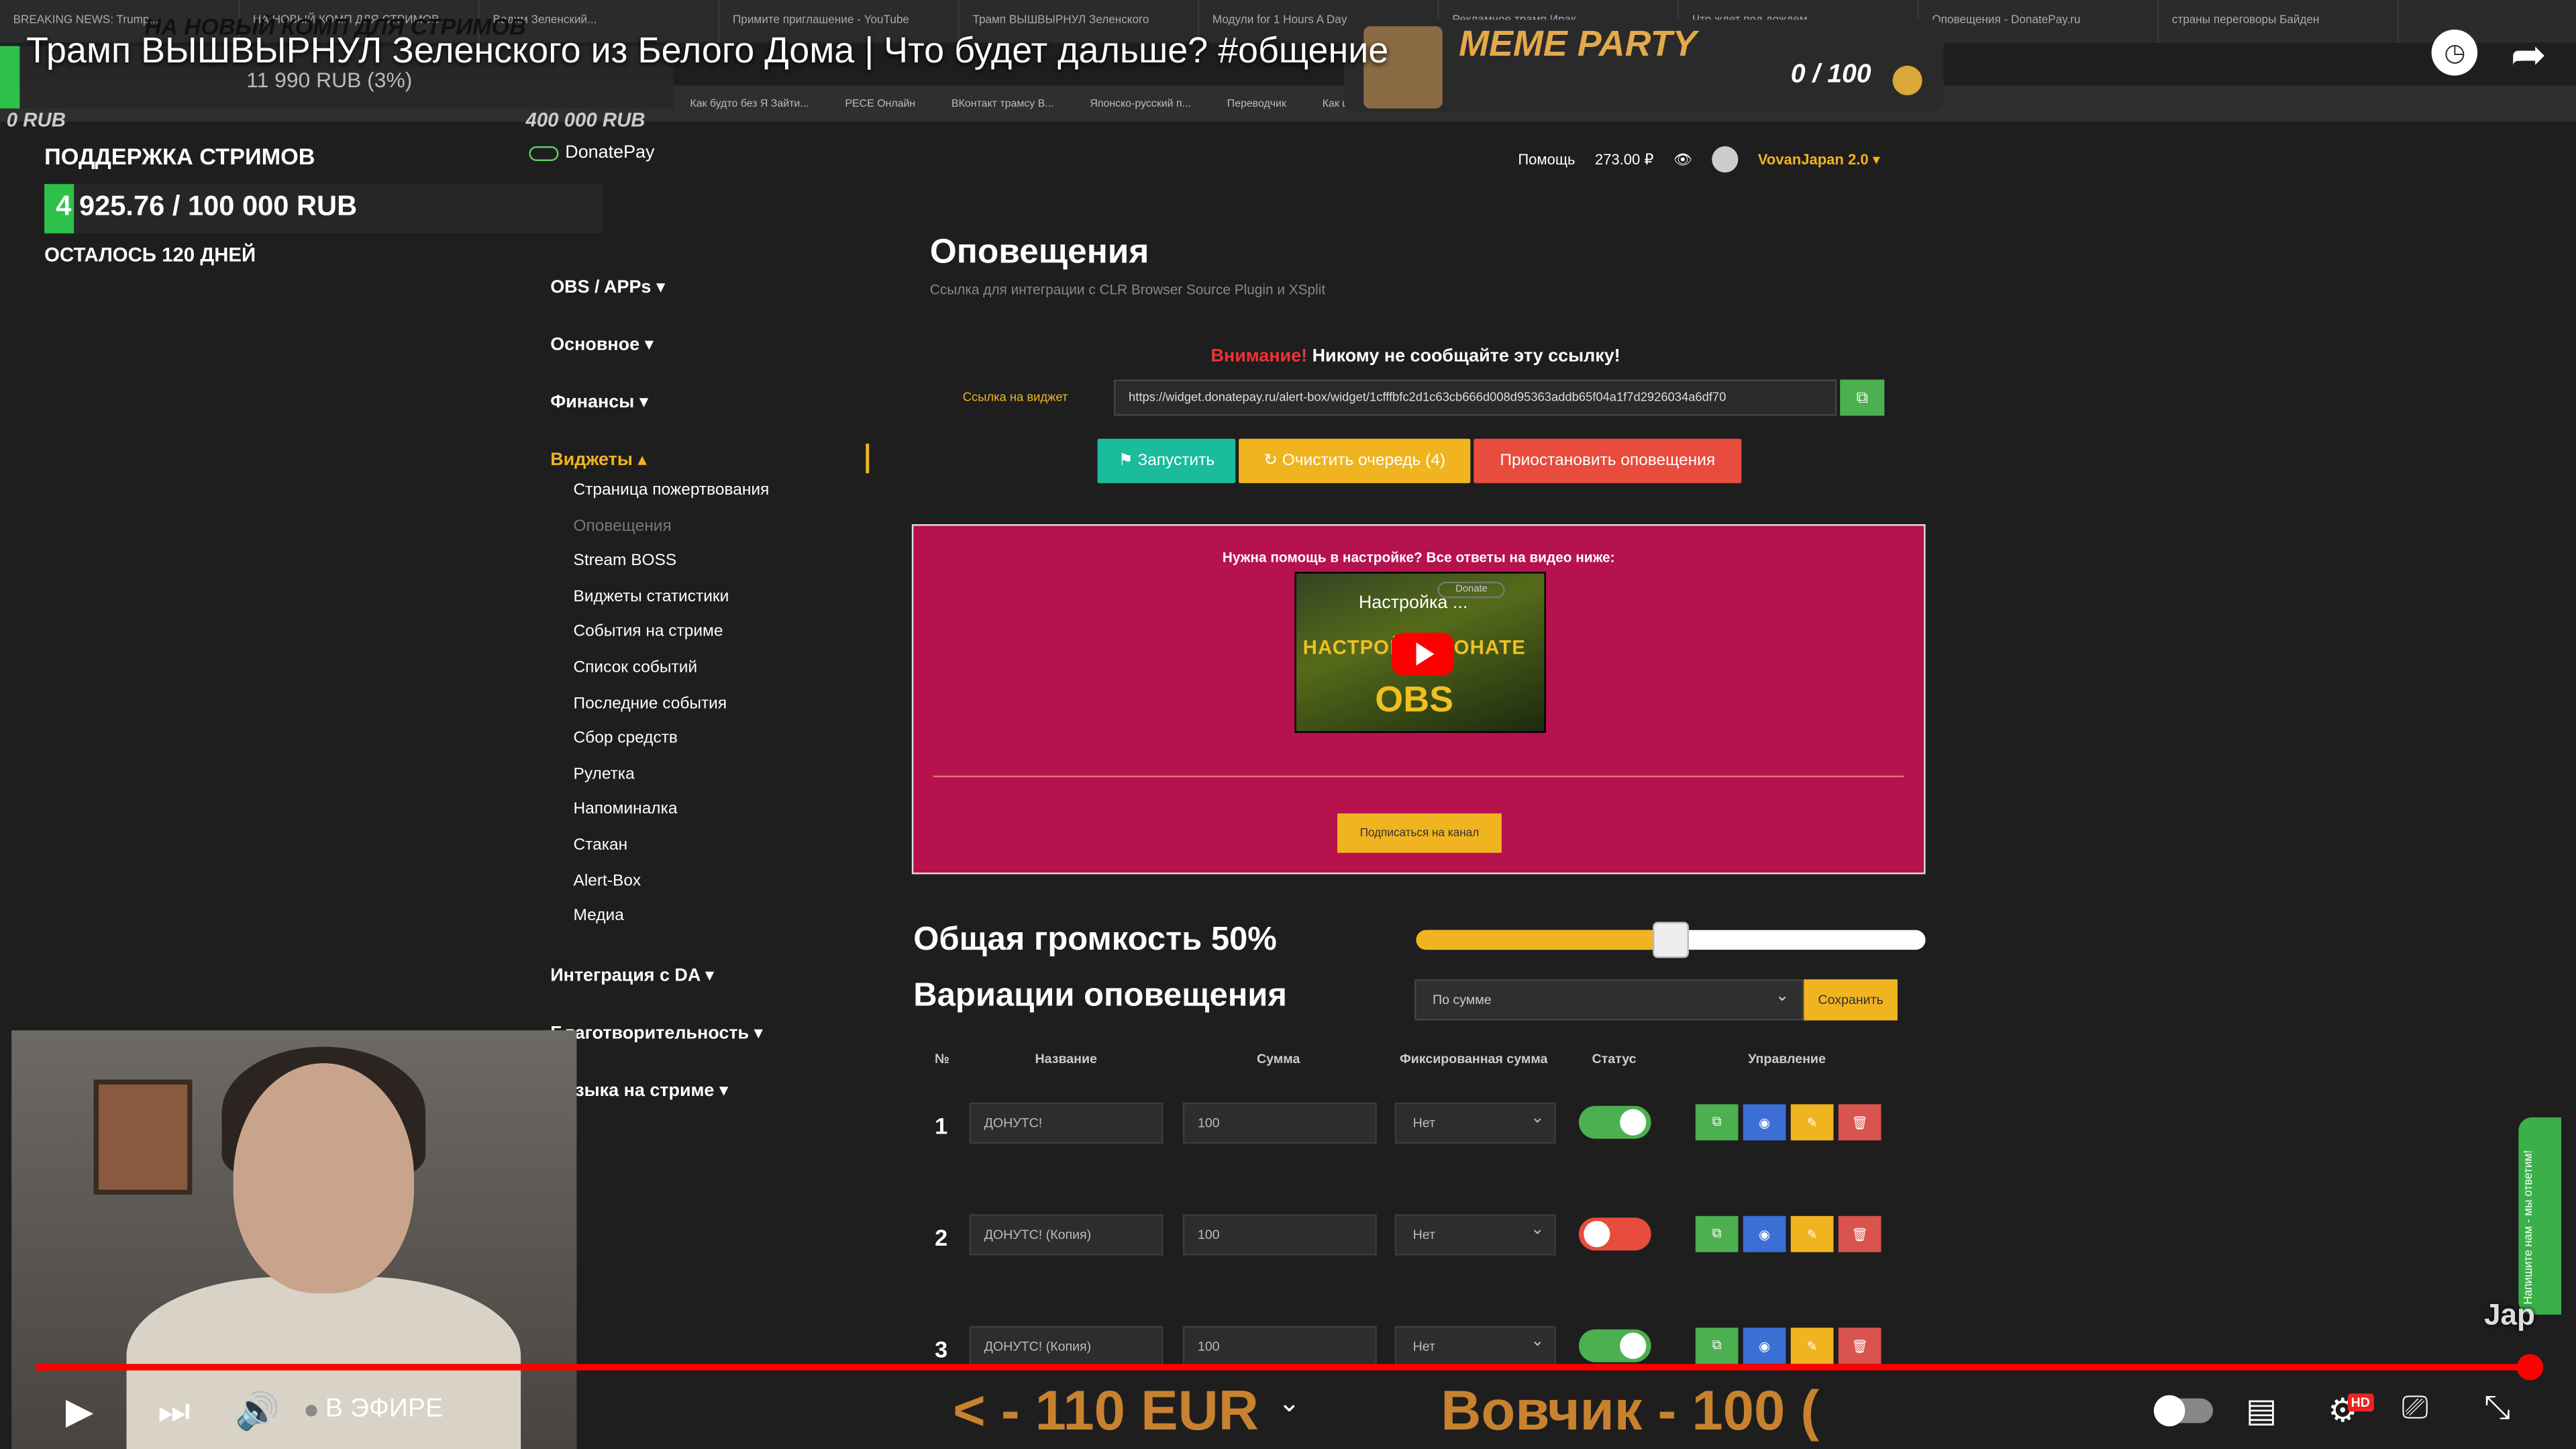  I want to click on sidebar-item: Оповещения, so click(725, 526).